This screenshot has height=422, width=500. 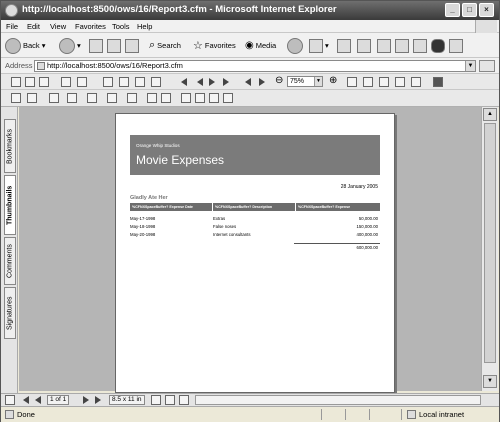 What do you see at coordinates (10, 261) in the screenshot?
I see `tab-comments: Comments` at bounding box center [10, 261].